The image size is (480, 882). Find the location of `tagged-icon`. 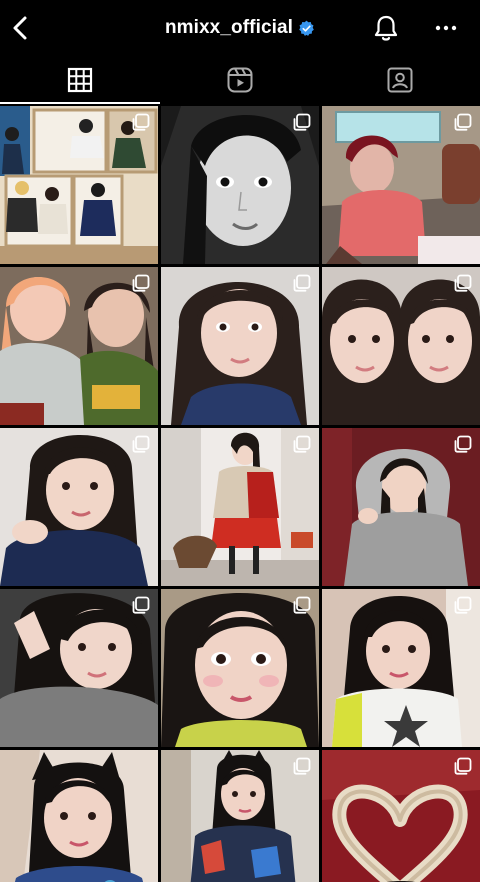

tagged-icon is located at coordinates (400, 80).